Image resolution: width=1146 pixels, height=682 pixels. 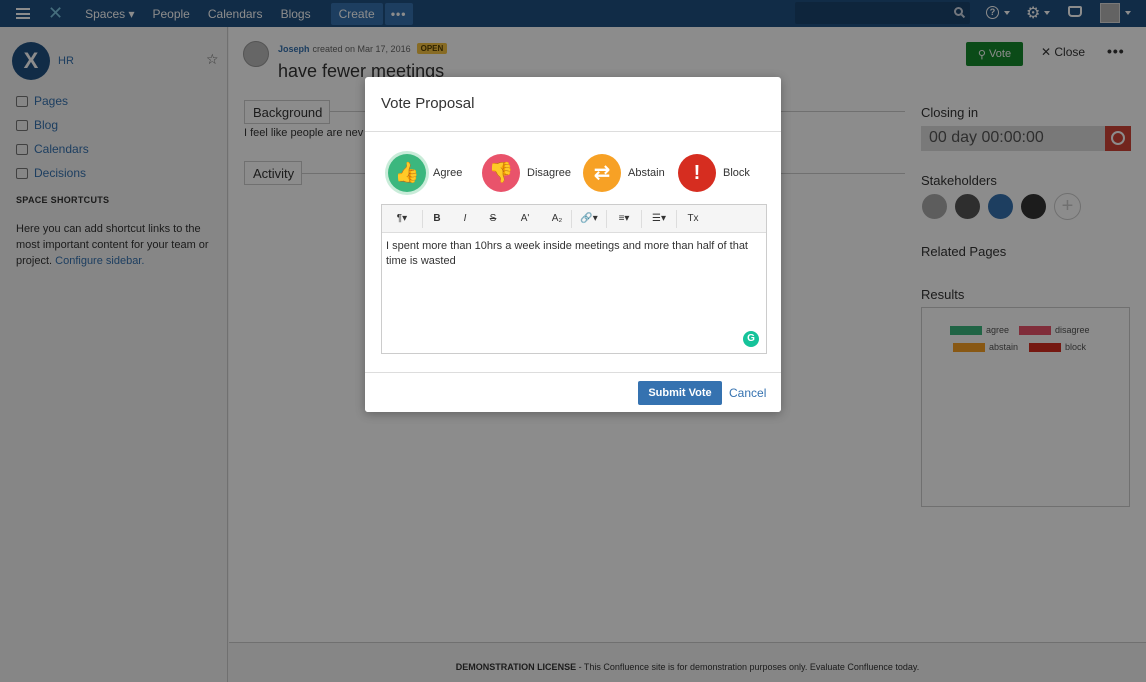 What do you see at coordinates (573, 392) in the screenshot?
I see `dialog-footer: Submit Vote Cancel` at bounding box center [573, 392].